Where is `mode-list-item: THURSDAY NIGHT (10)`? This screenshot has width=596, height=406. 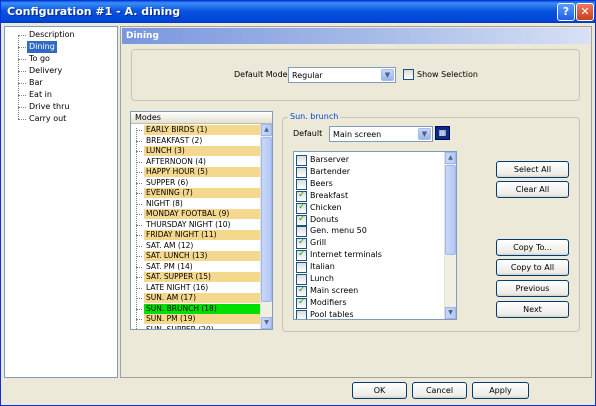 mode-list-item: THURSDAY NIGHT (10) is located at coordinates (198, 225).